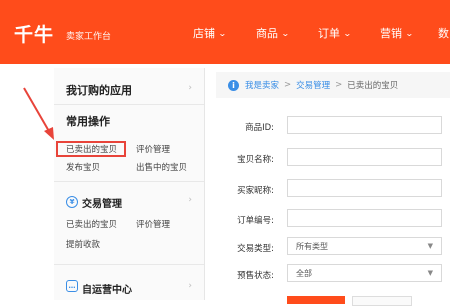  I want to click on link-sold-items-2: 已卖出的宝贝, so click(91, 224).